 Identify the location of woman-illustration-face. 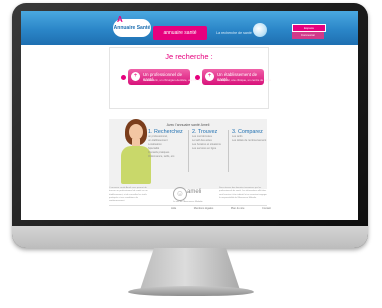
(136, 132).